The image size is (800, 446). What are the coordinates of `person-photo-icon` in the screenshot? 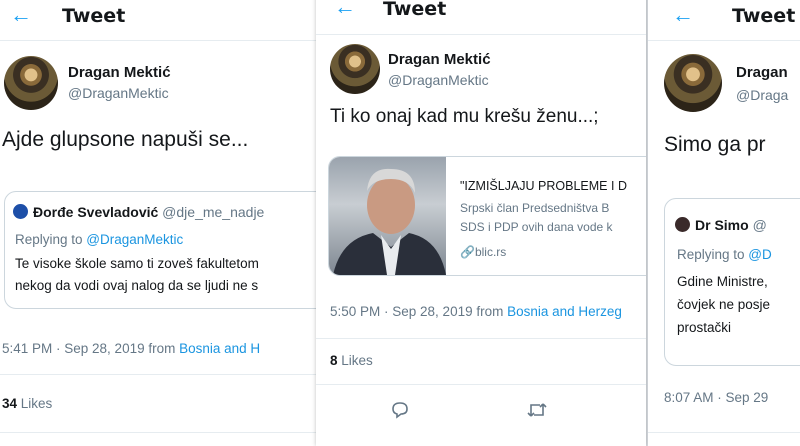 It's located at (389, 221).